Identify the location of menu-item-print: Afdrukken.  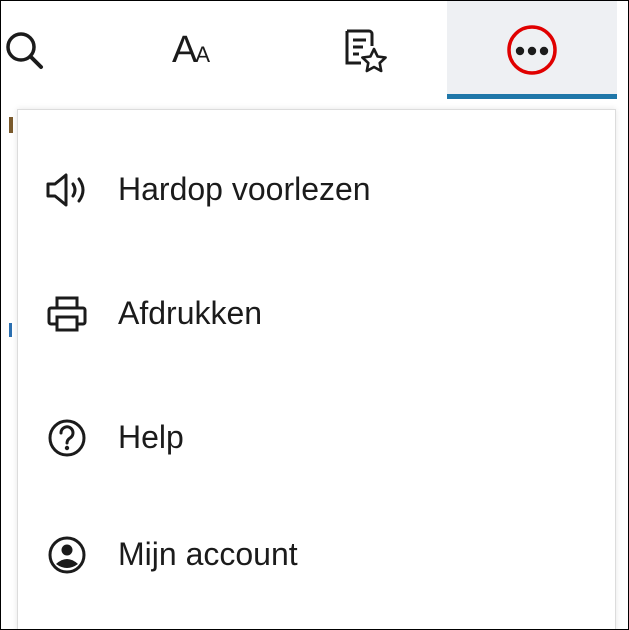
(316, 314).